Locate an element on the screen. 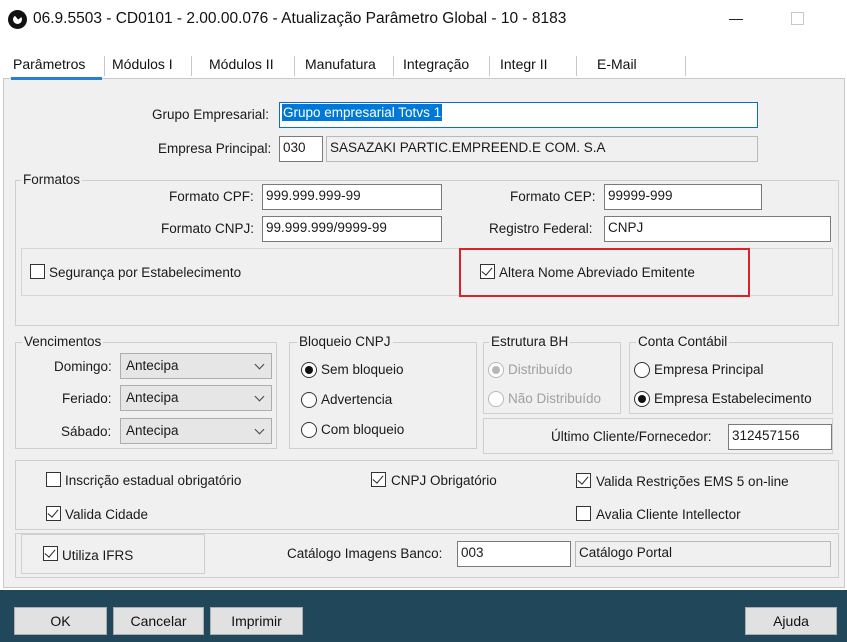 The height and width of the screenshot is (642, 847). formato-cnpj-label: Formato CNPJ: is located at coordinates (208, 228).